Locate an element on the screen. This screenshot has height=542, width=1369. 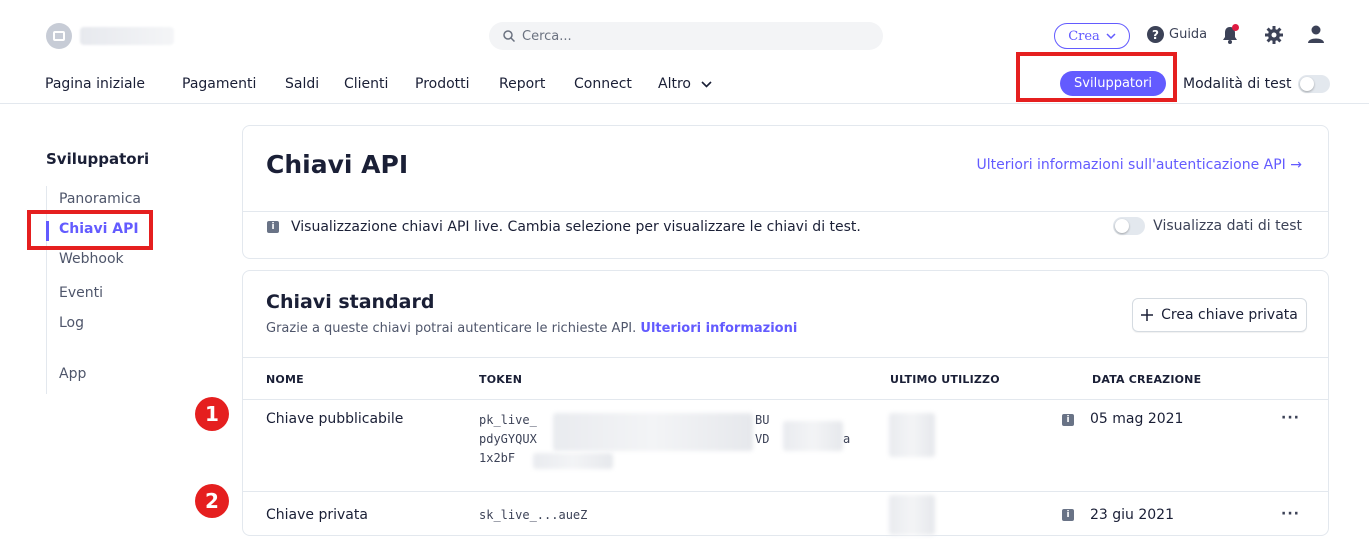
create-button: Crea is located at coordinates (1092, 36).